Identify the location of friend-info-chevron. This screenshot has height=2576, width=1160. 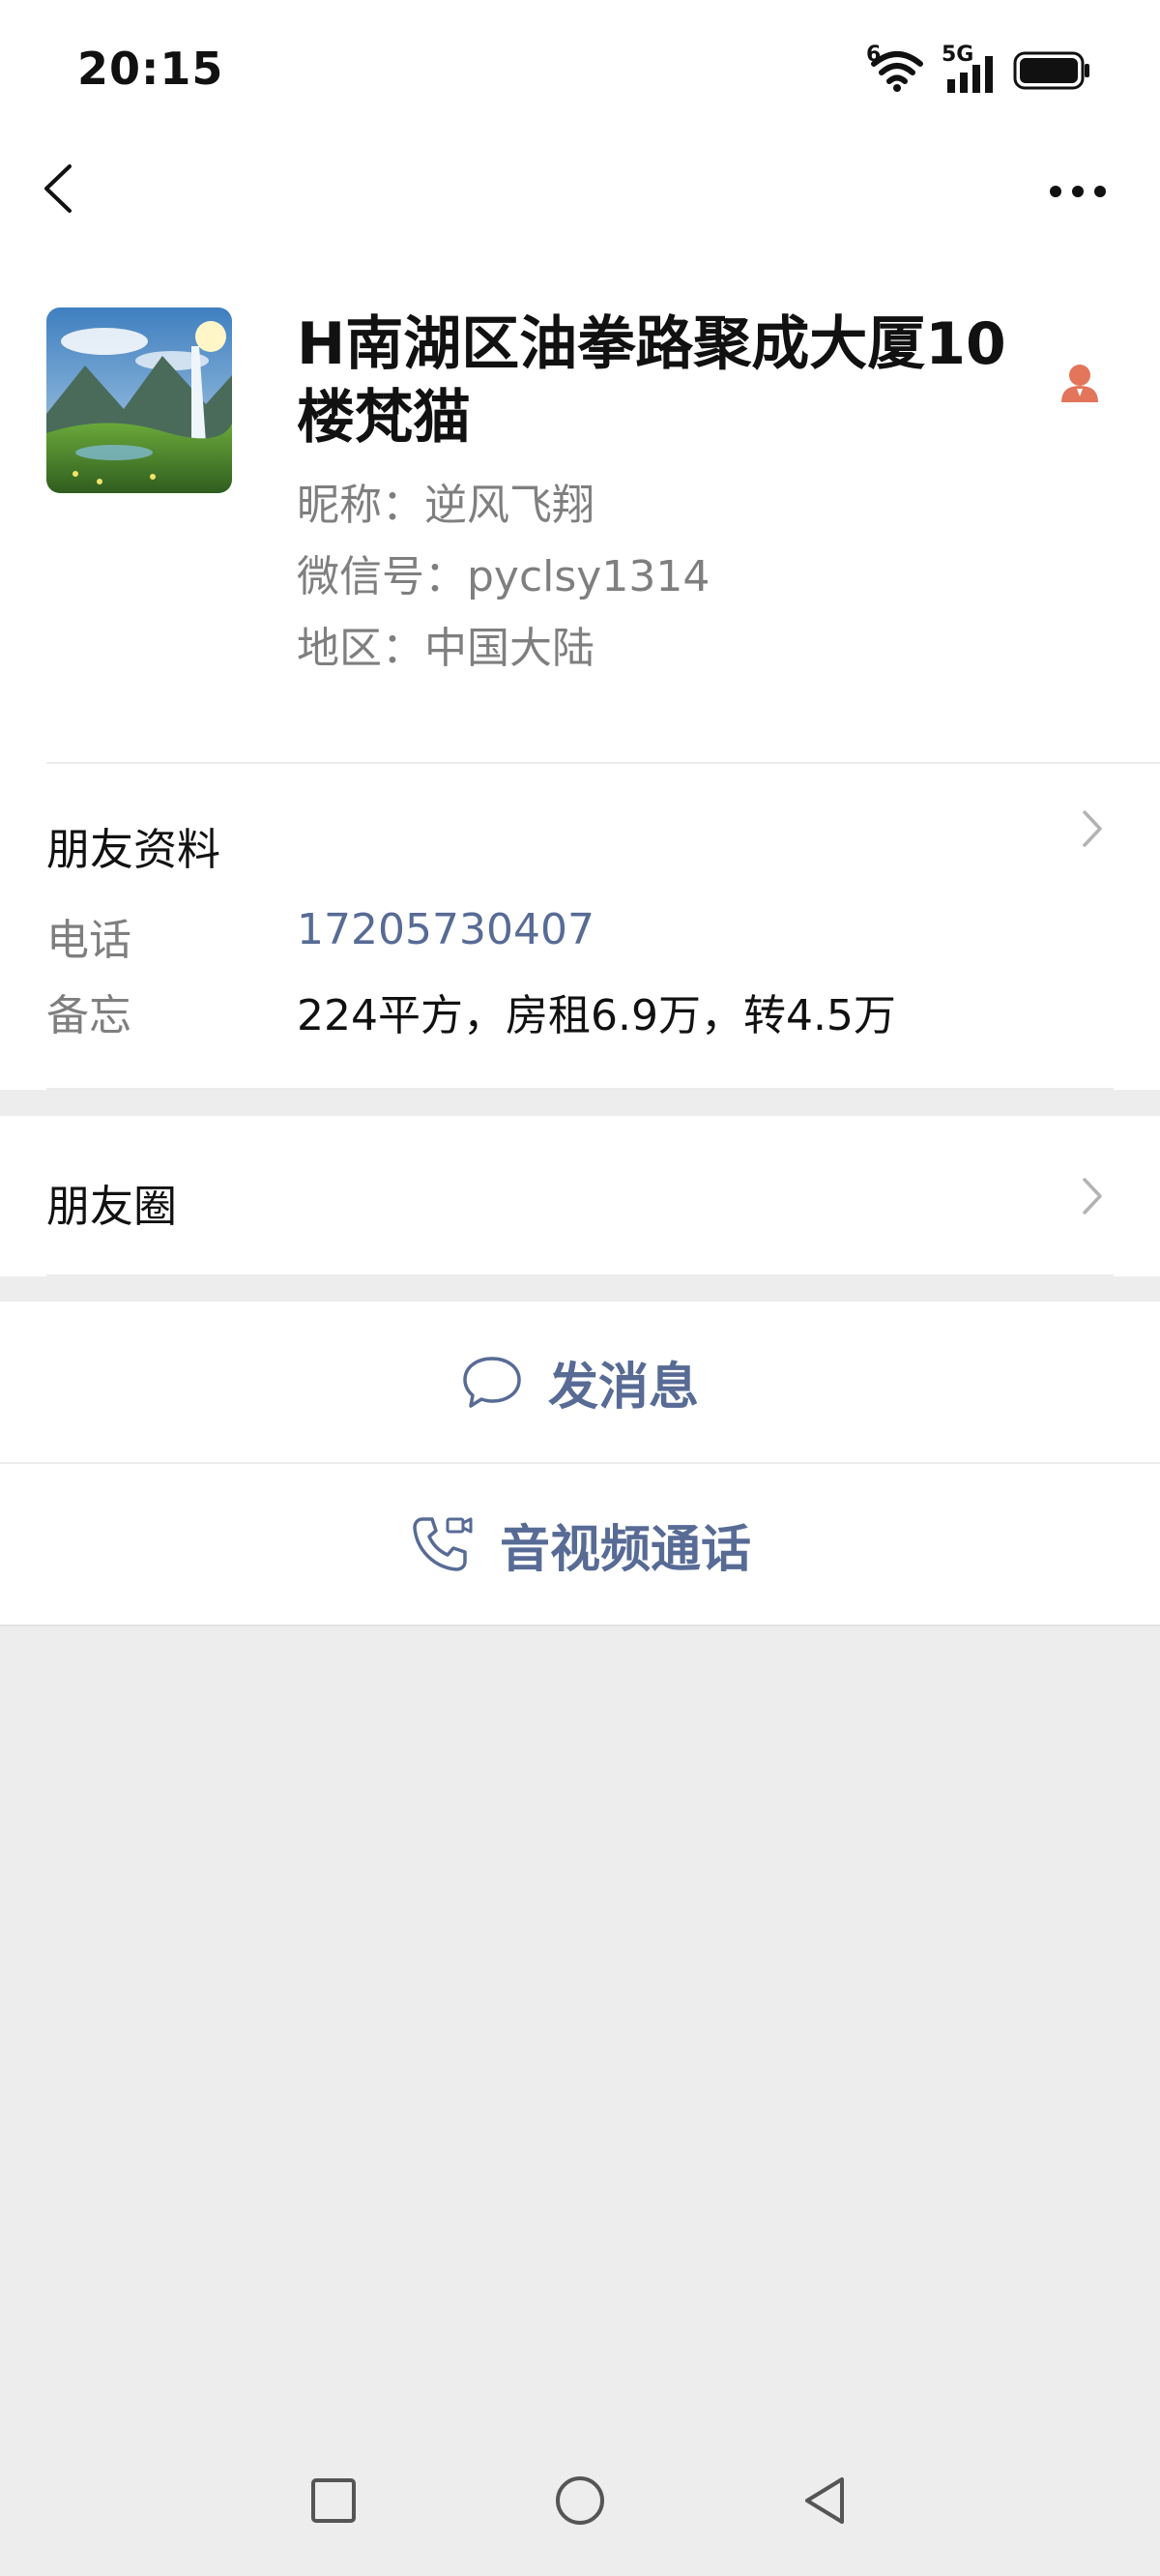
(1092, 828).